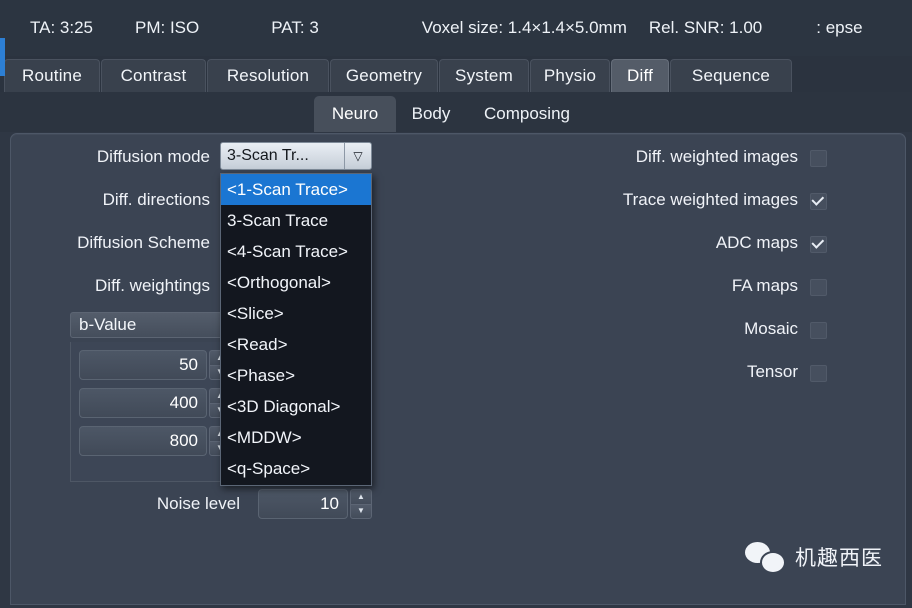 Image resolution: width=912 pixels, height=608 pixels. Describe the element at coordinates (818, 158) in the screenshot. I see `checkbox-diff-weighted-images` at that location.